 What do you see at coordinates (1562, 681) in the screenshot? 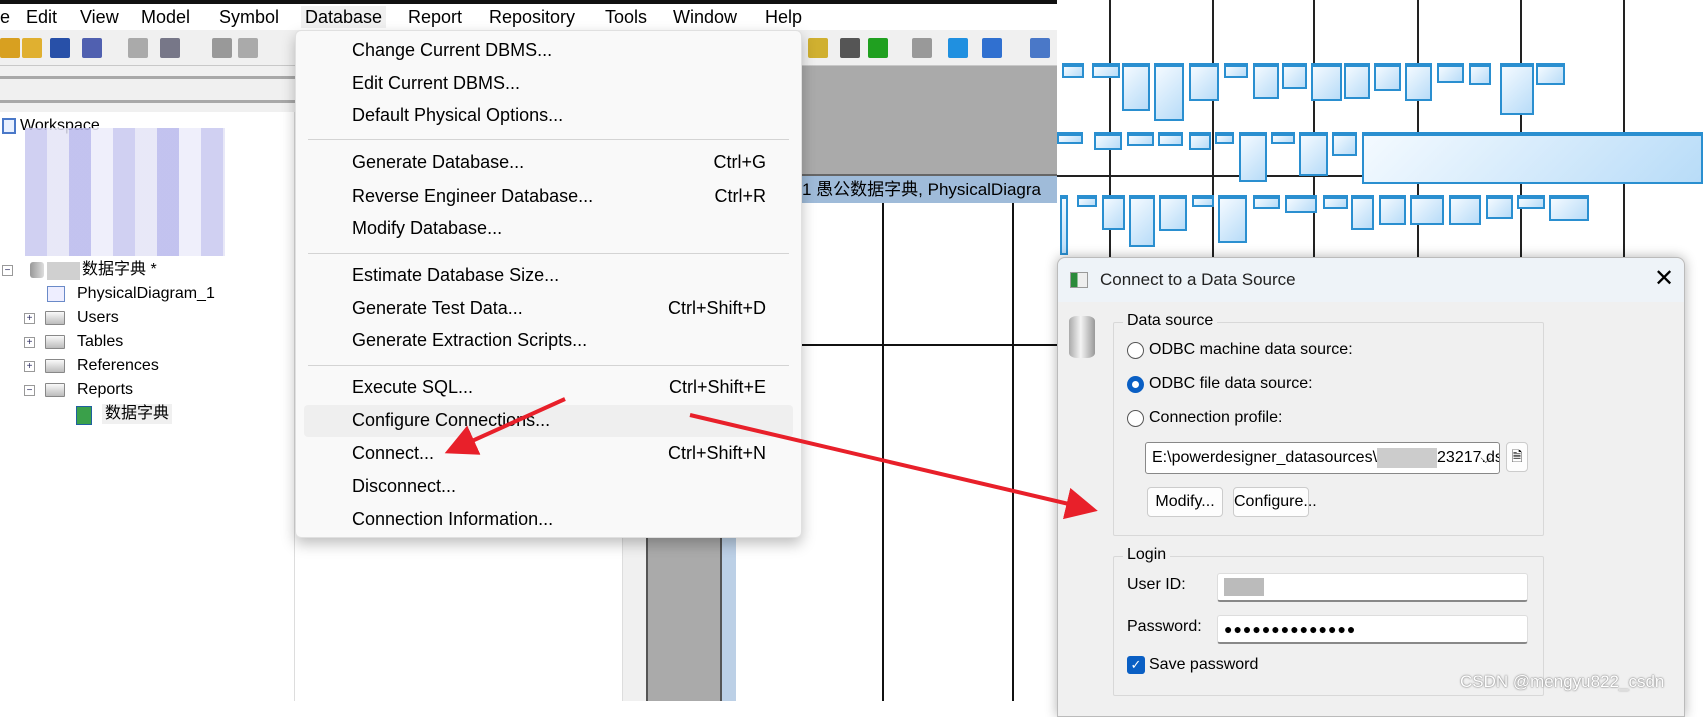
I see `watermark: CSDN @mengyu822_csdn` at bounding box center [1562, 681].